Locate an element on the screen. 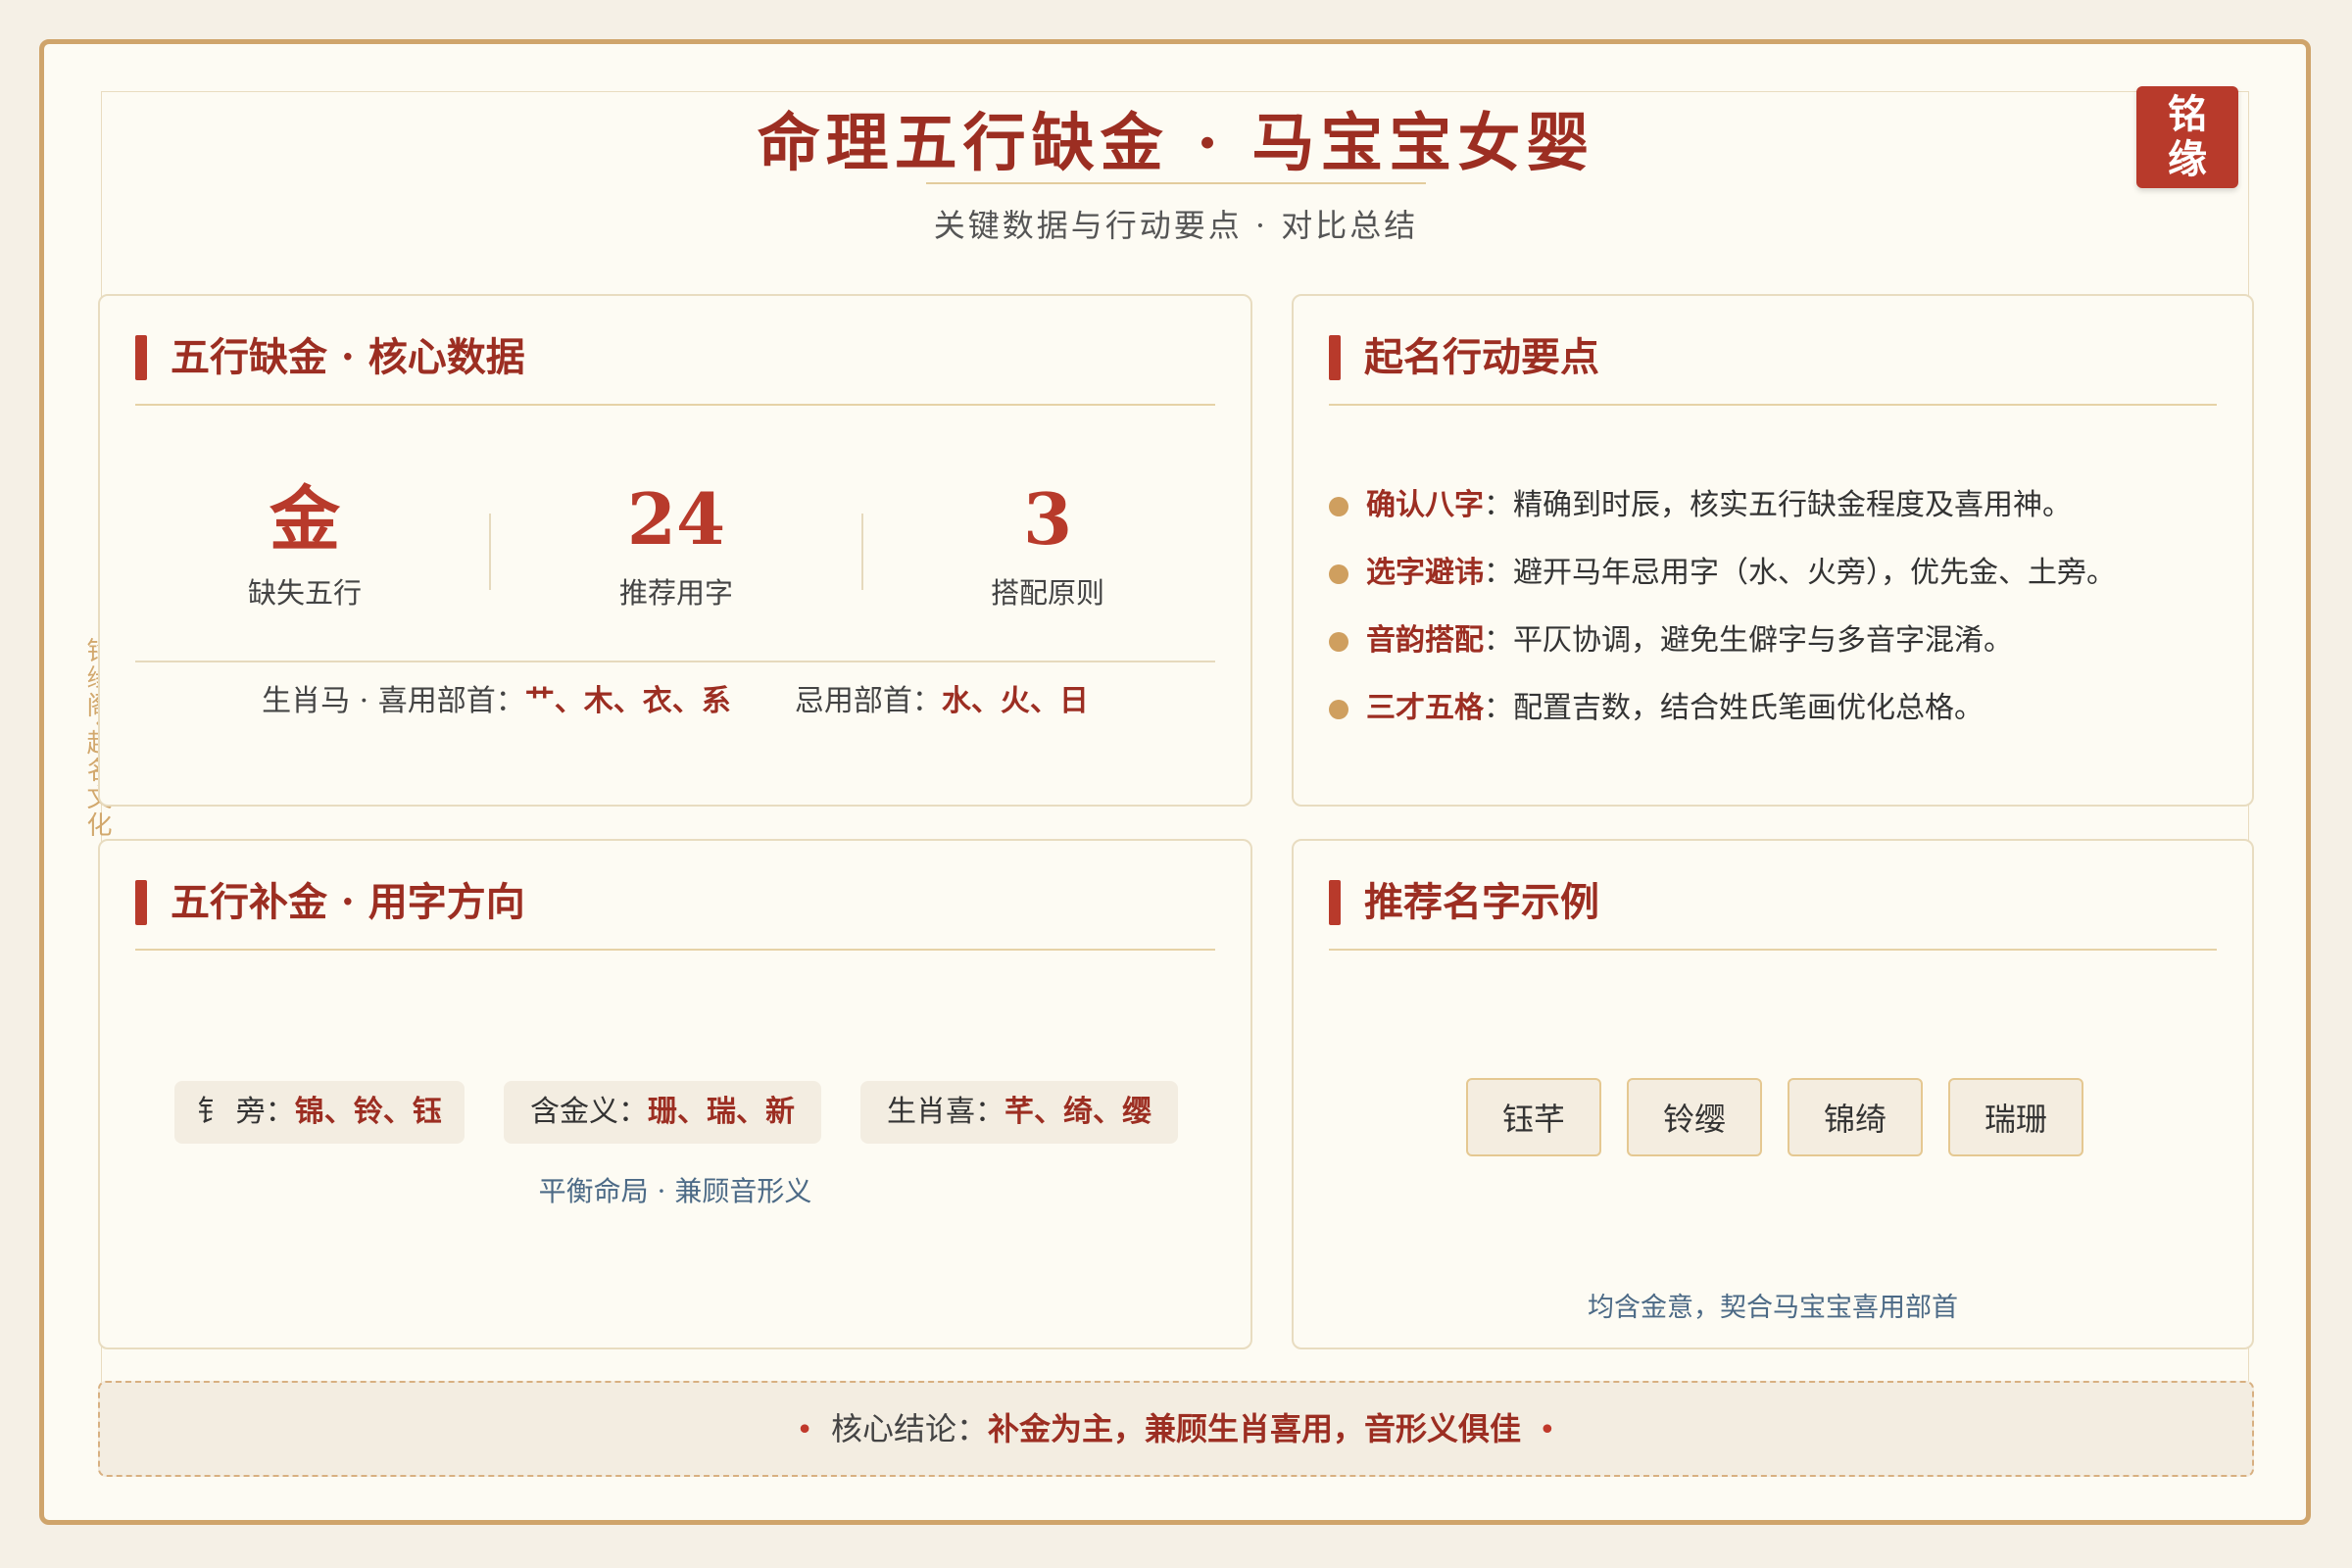 The height and width of the screenshot is (1568, 2352). avoid-radicals-label: 忌用部首： is located at coordinates (868, 701).